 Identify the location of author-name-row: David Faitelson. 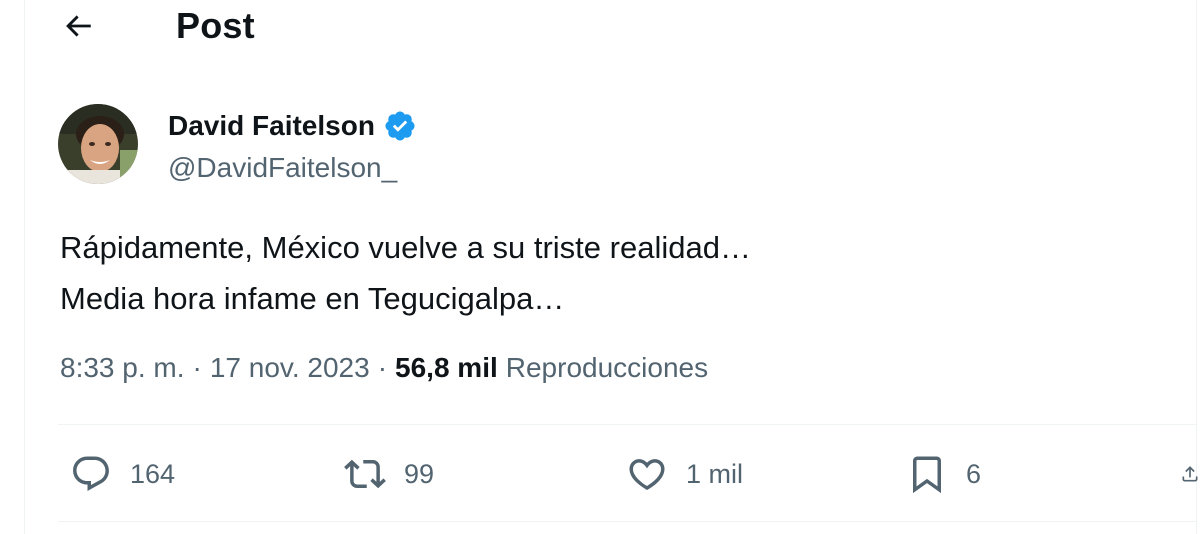
(292, 126).